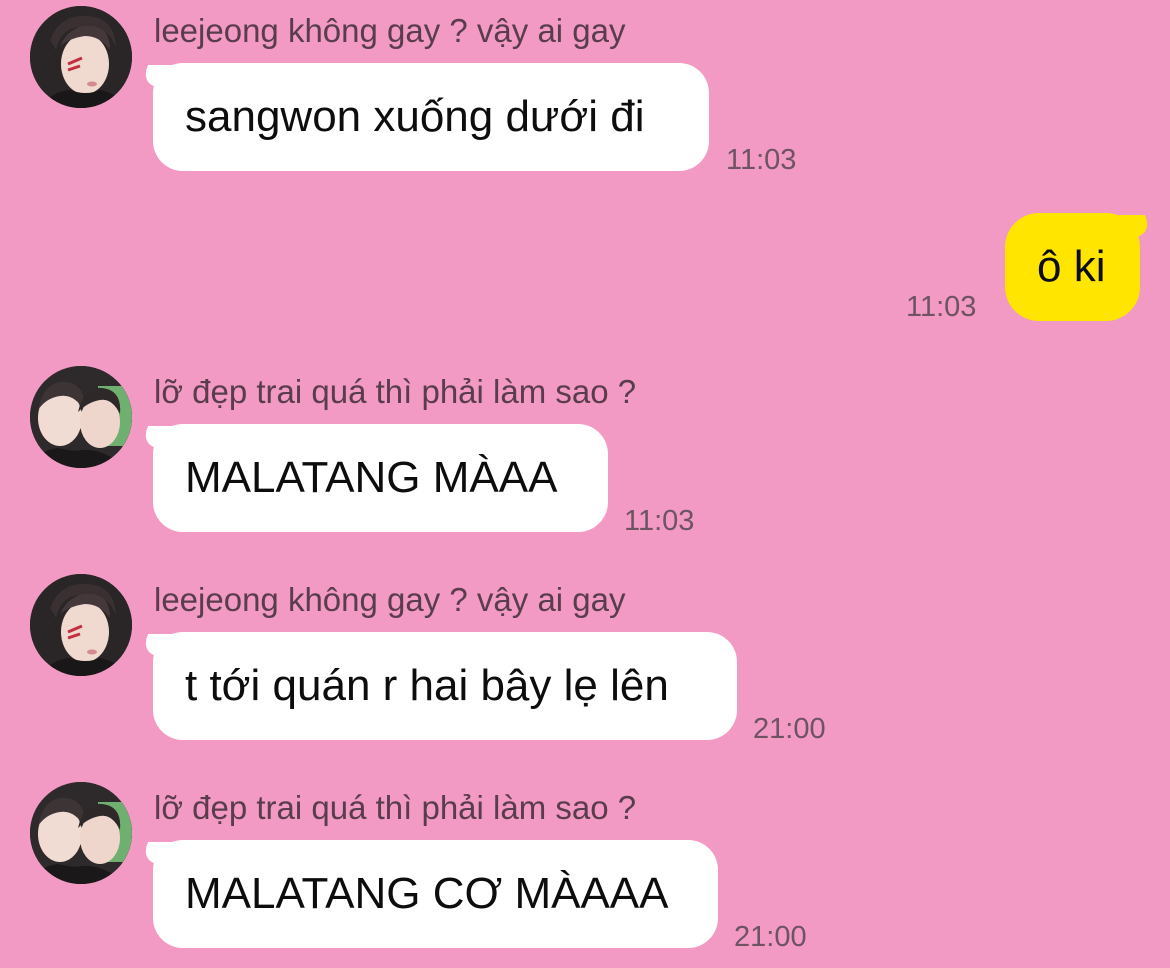  What do you see at coordinates (1072, 267) in the screenshot?
I see `message-bubble-outgoing: ô ki` at bounding box center [1072, 267].